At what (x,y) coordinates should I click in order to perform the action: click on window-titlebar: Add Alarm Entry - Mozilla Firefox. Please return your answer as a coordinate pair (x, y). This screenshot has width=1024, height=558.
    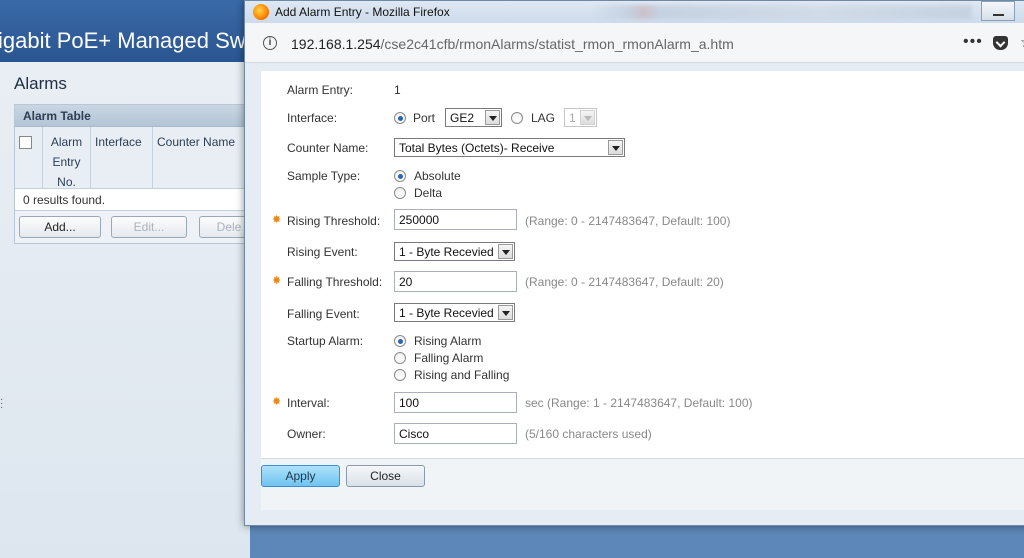
    Looking at the image, I should click on (634, 12).